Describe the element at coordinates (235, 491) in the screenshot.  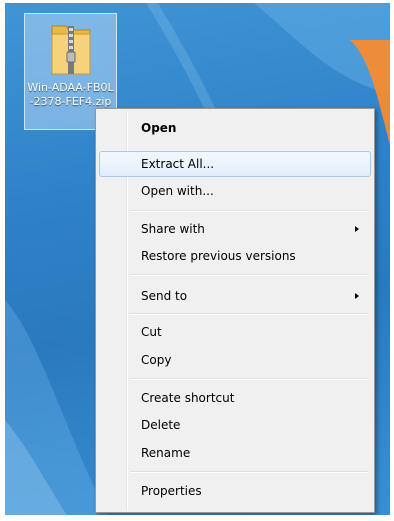
I see `menu-item-properties: Properties` at that location.